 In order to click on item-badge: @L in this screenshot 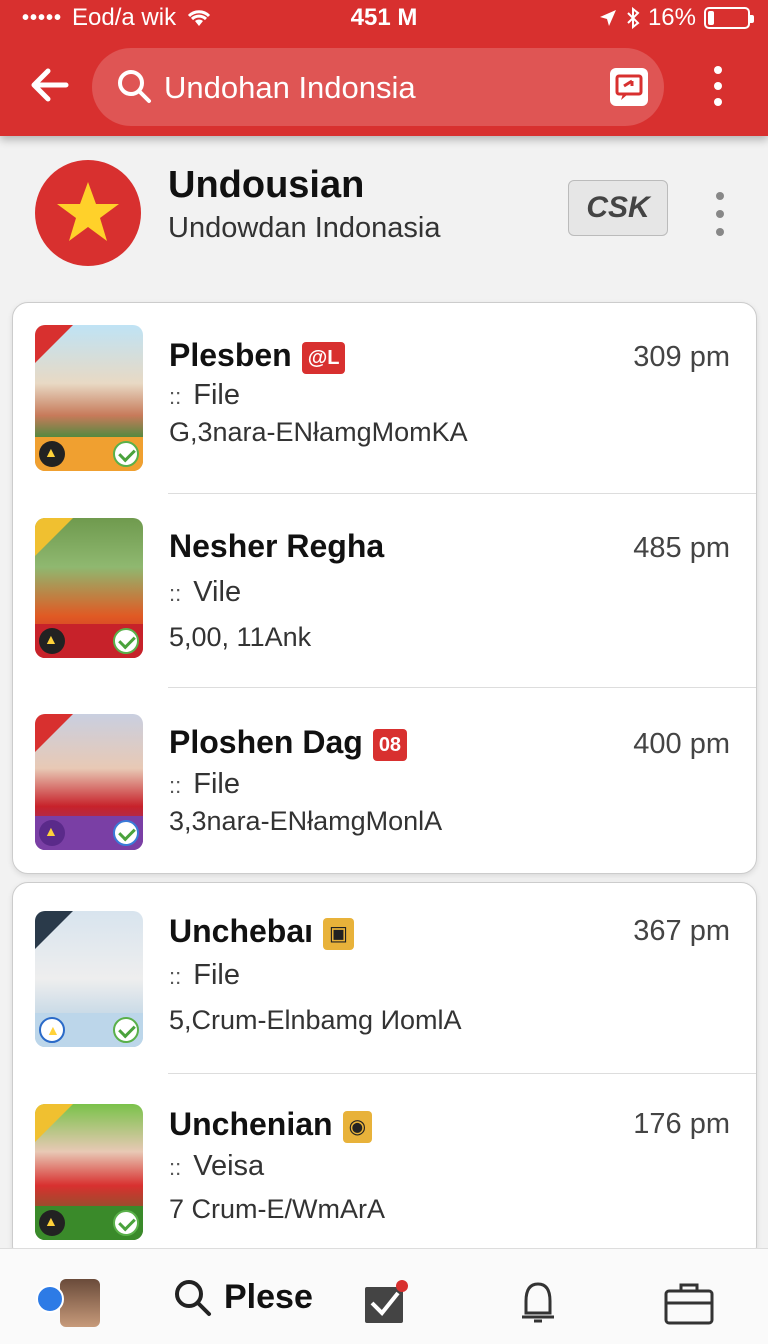, I will do `click(323, 357)`.